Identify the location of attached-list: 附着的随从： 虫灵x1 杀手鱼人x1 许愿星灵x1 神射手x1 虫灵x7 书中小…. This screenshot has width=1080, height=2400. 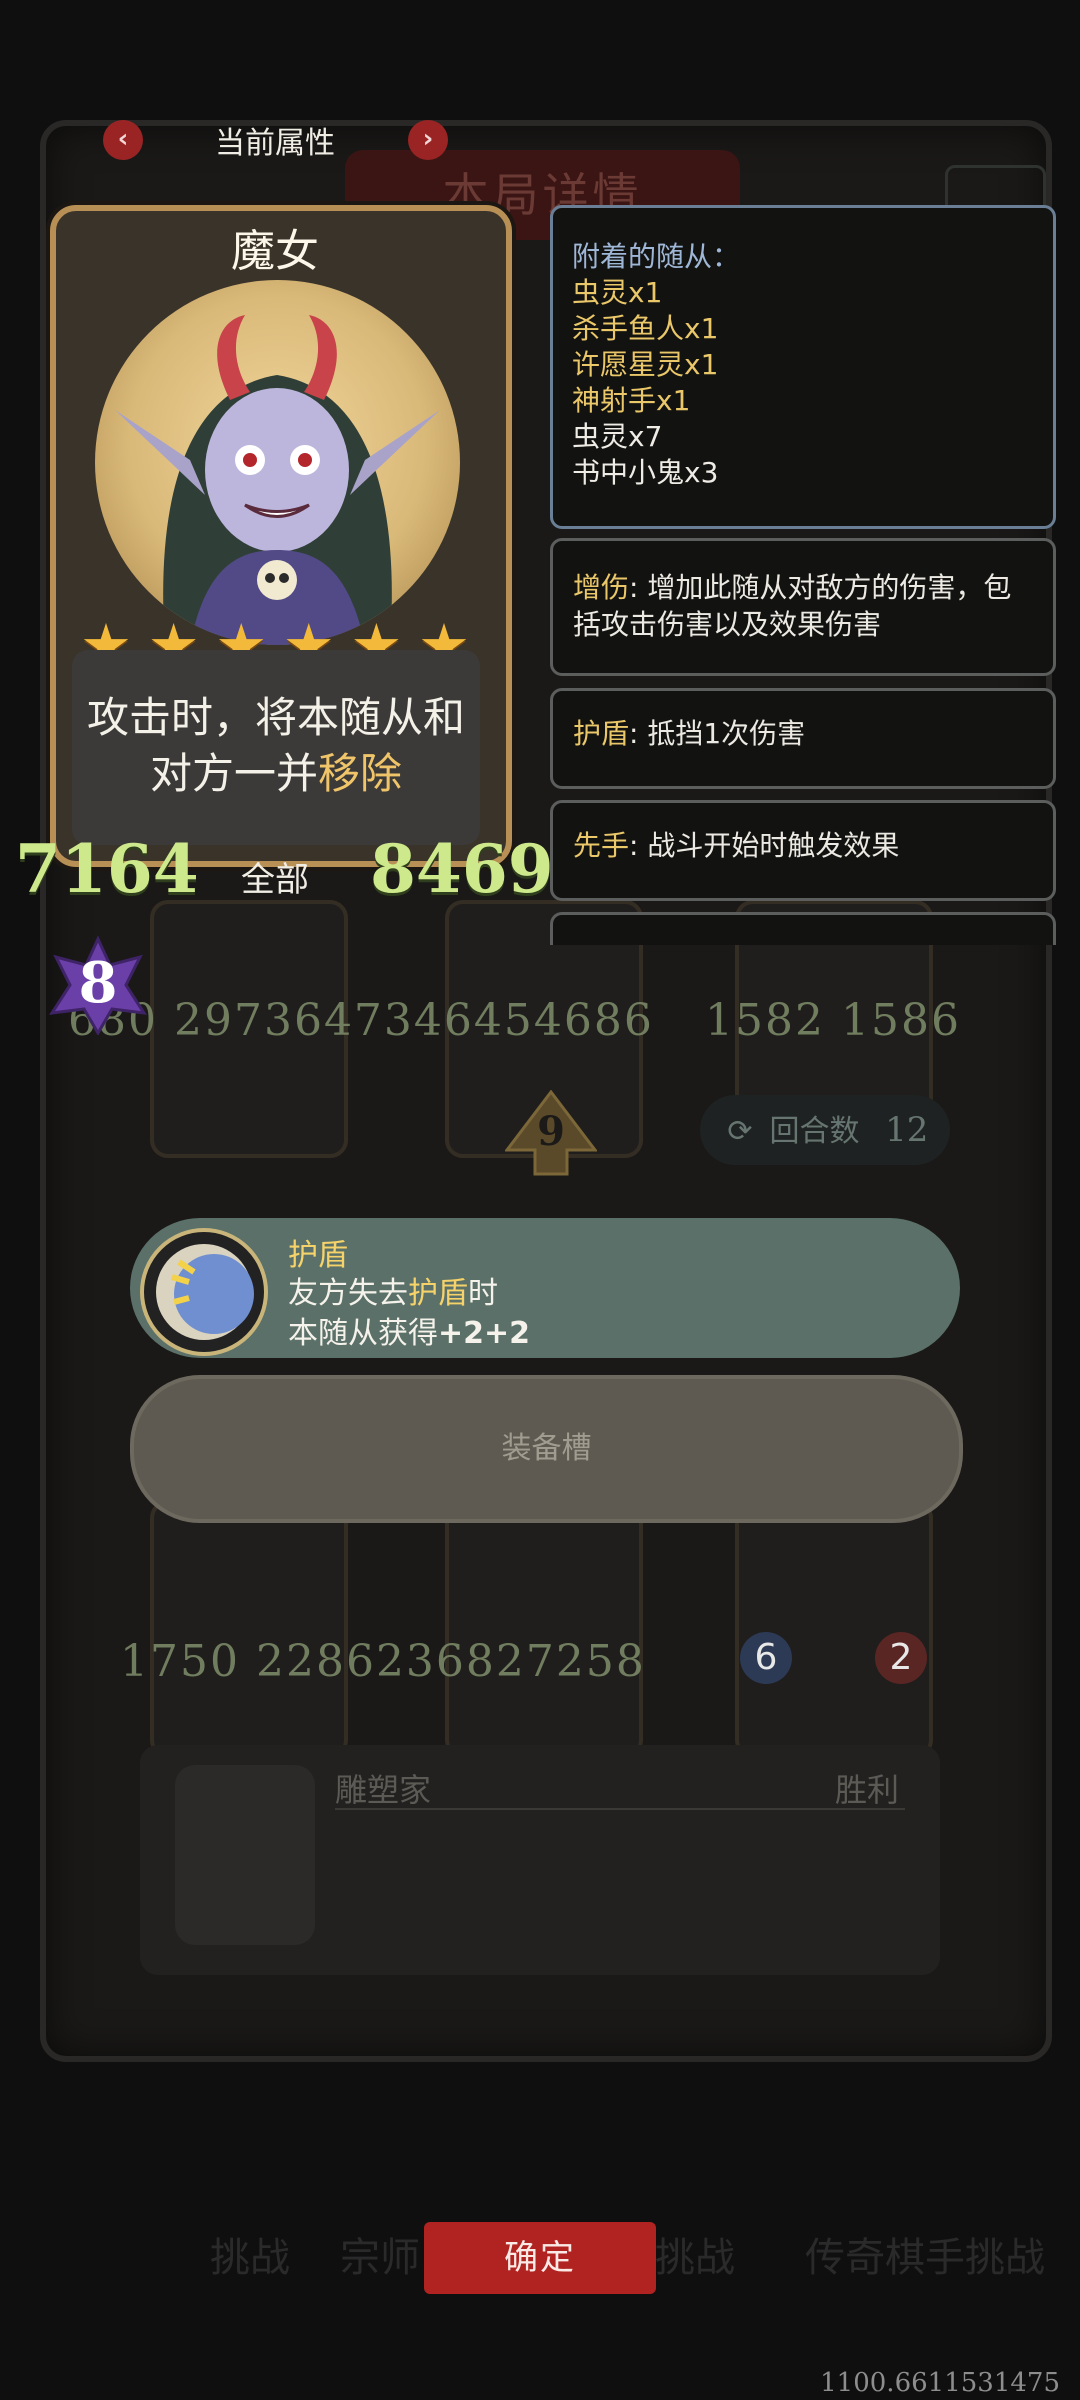
(656, 363).